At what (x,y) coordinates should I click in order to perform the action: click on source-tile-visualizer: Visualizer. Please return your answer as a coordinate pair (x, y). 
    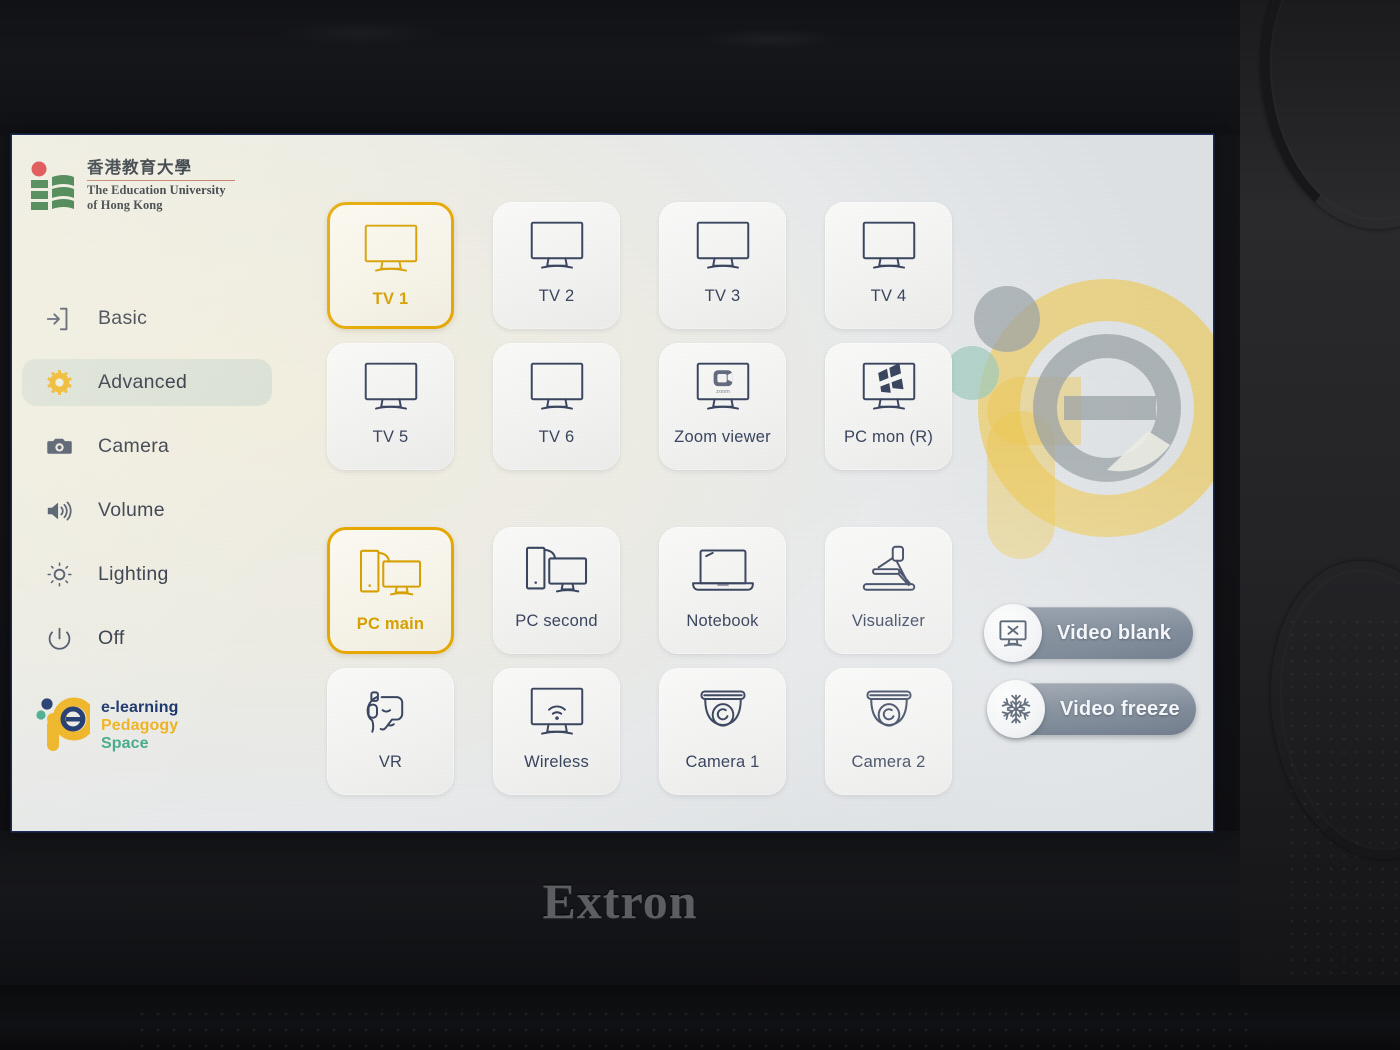
    Looking at the image, I should click on (888, 590).